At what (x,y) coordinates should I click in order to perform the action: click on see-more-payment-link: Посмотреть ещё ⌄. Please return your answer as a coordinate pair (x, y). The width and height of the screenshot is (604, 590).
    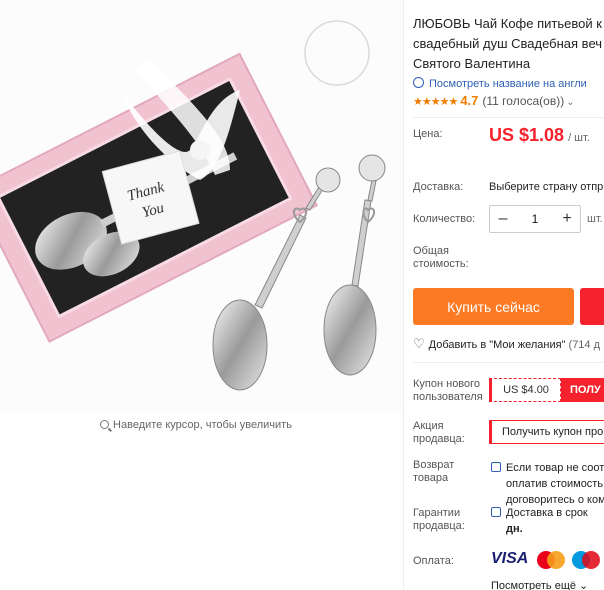
    Looking at the image, I should click on (539, 584).